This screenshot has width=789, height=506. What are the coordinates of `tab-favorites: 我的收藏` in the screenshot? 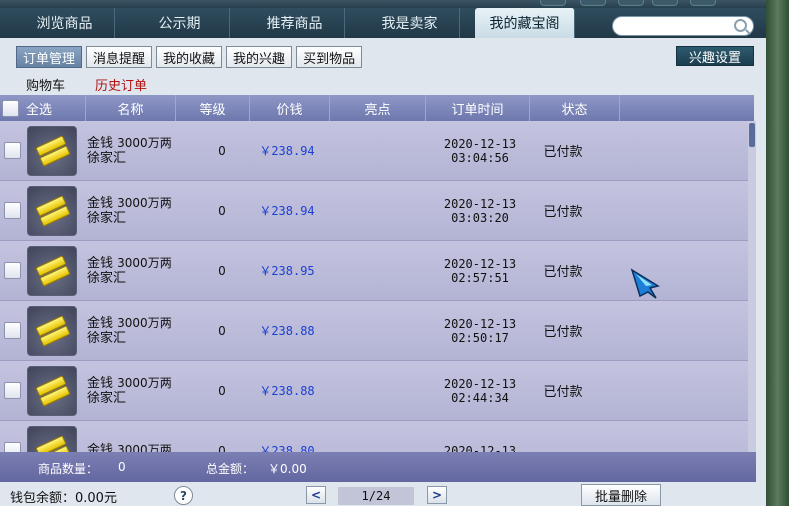 It's located at (189, 57).